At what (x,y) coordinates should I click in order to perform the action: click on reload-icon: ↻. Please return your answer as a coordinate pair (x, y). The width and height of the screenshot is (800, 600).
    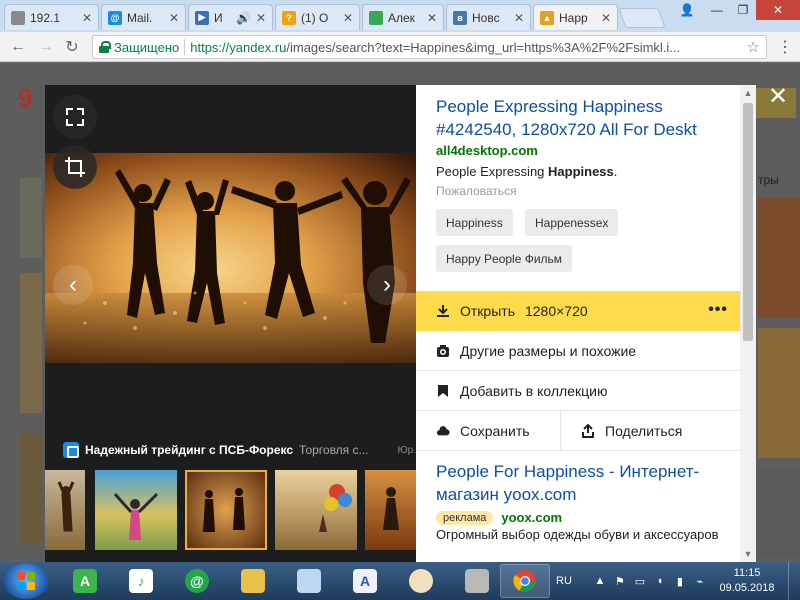
    Looking at the image, I should click on (72, 47).